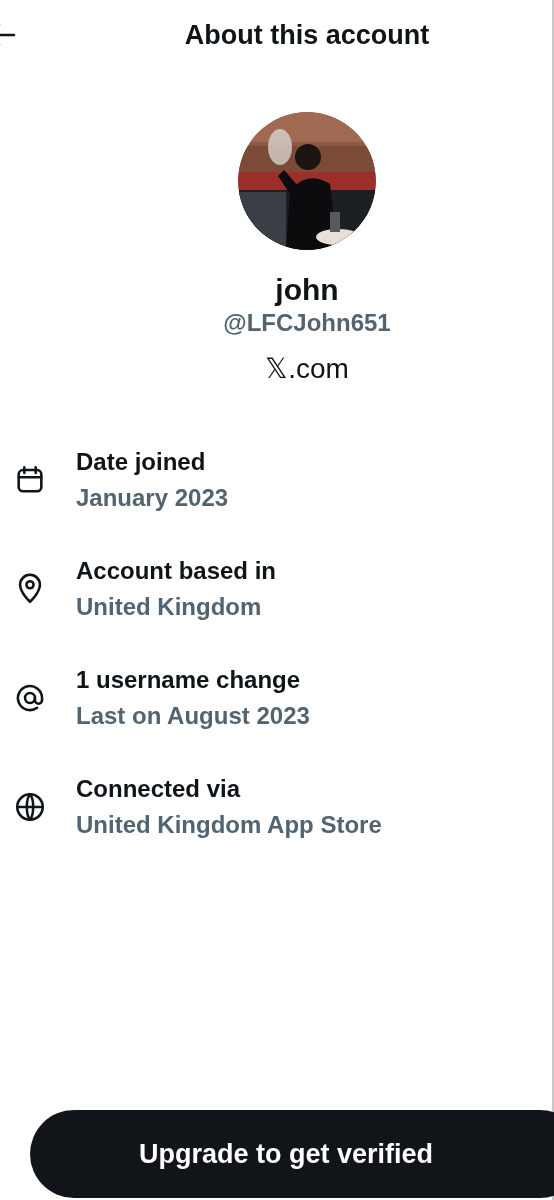  I want to click on detail-label: Date joined, so click(141, 462).